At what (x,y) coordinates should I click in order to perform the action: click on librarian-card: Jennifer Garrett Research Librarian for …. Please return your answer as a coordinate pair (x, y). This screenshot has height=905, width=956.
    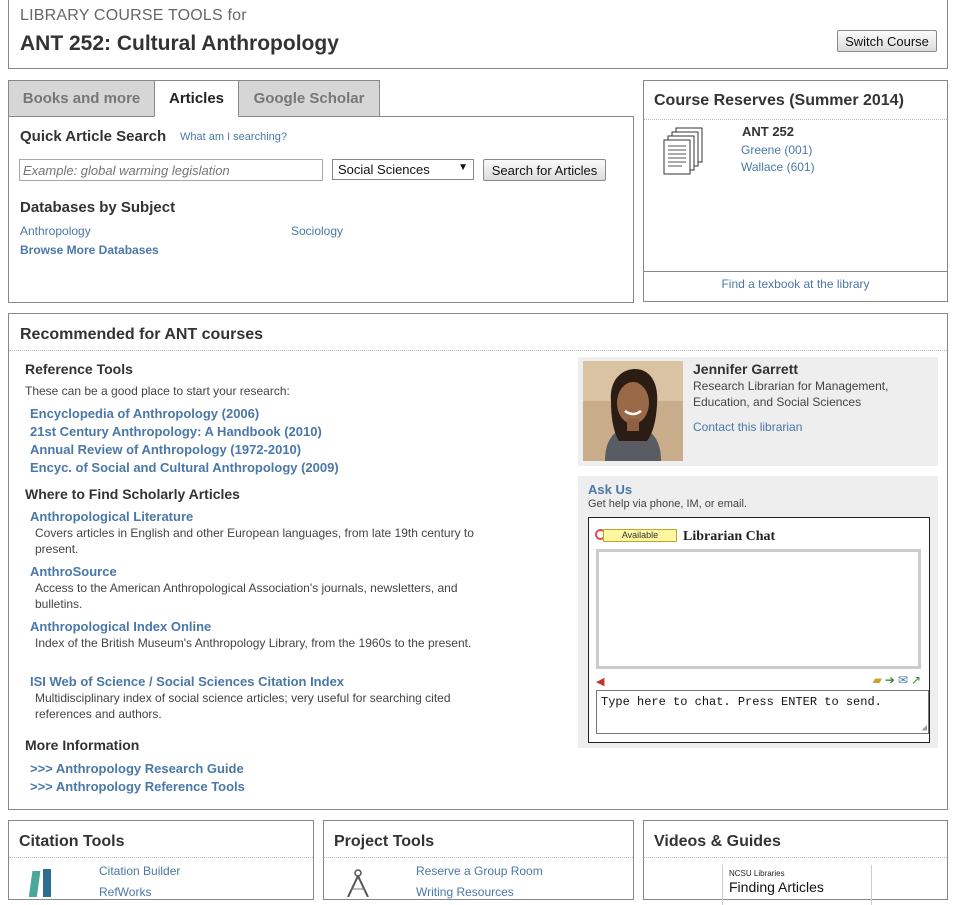
    Looking at the image, I should click on (758, 411).